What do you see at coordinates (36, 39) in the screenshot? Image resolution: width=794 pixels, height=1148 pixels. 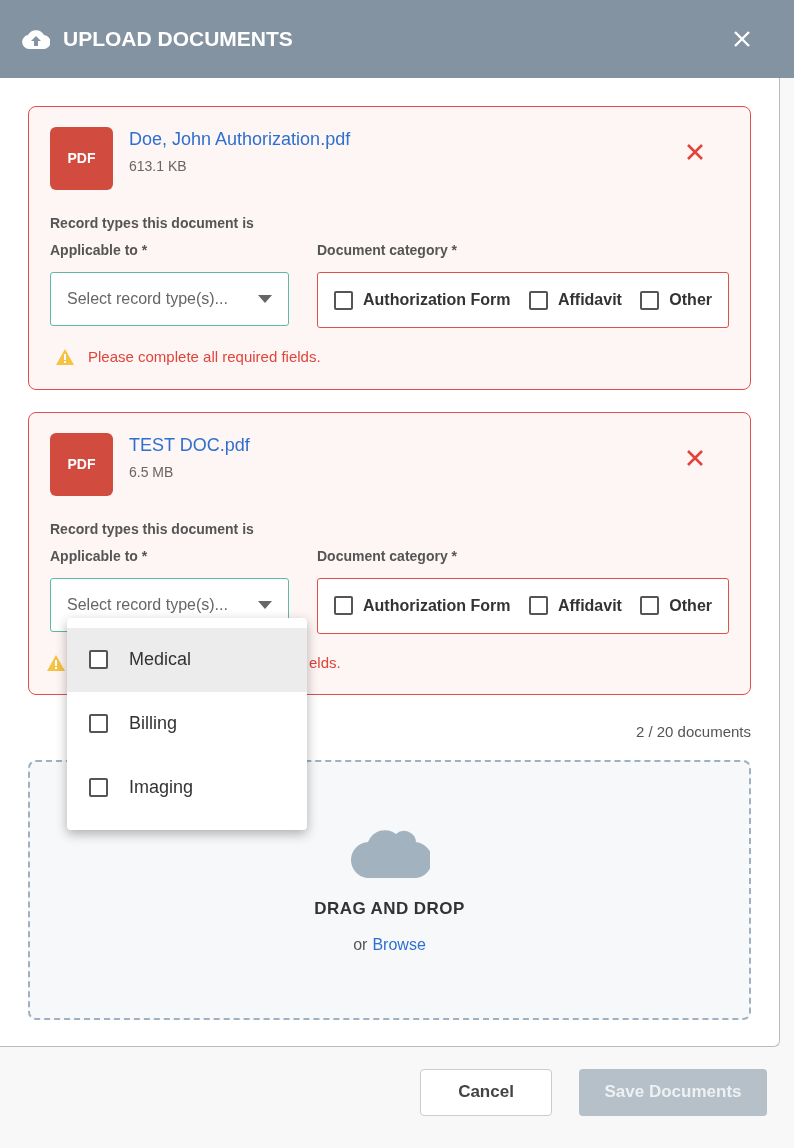 I see `cloud-upload-icon` at bounding box center [36, 39].